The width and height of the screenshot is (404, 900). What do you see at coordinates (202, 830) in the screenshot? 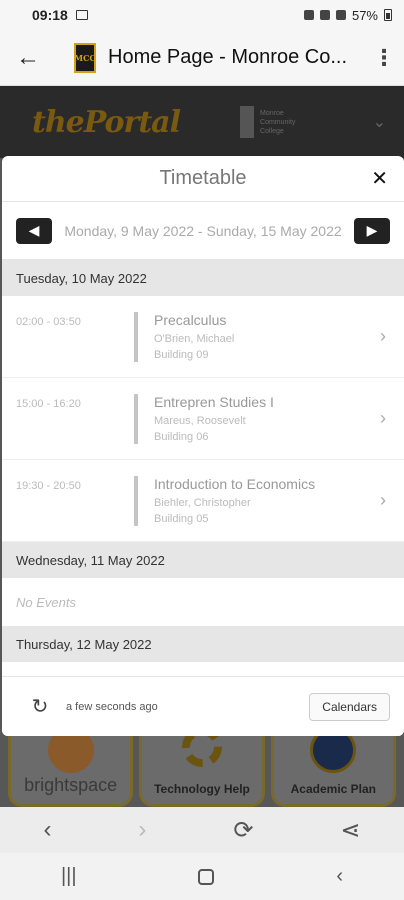
I see `browser-toolbar: ‹ › ⟳ ⋖` at bounding box center [202, 830].